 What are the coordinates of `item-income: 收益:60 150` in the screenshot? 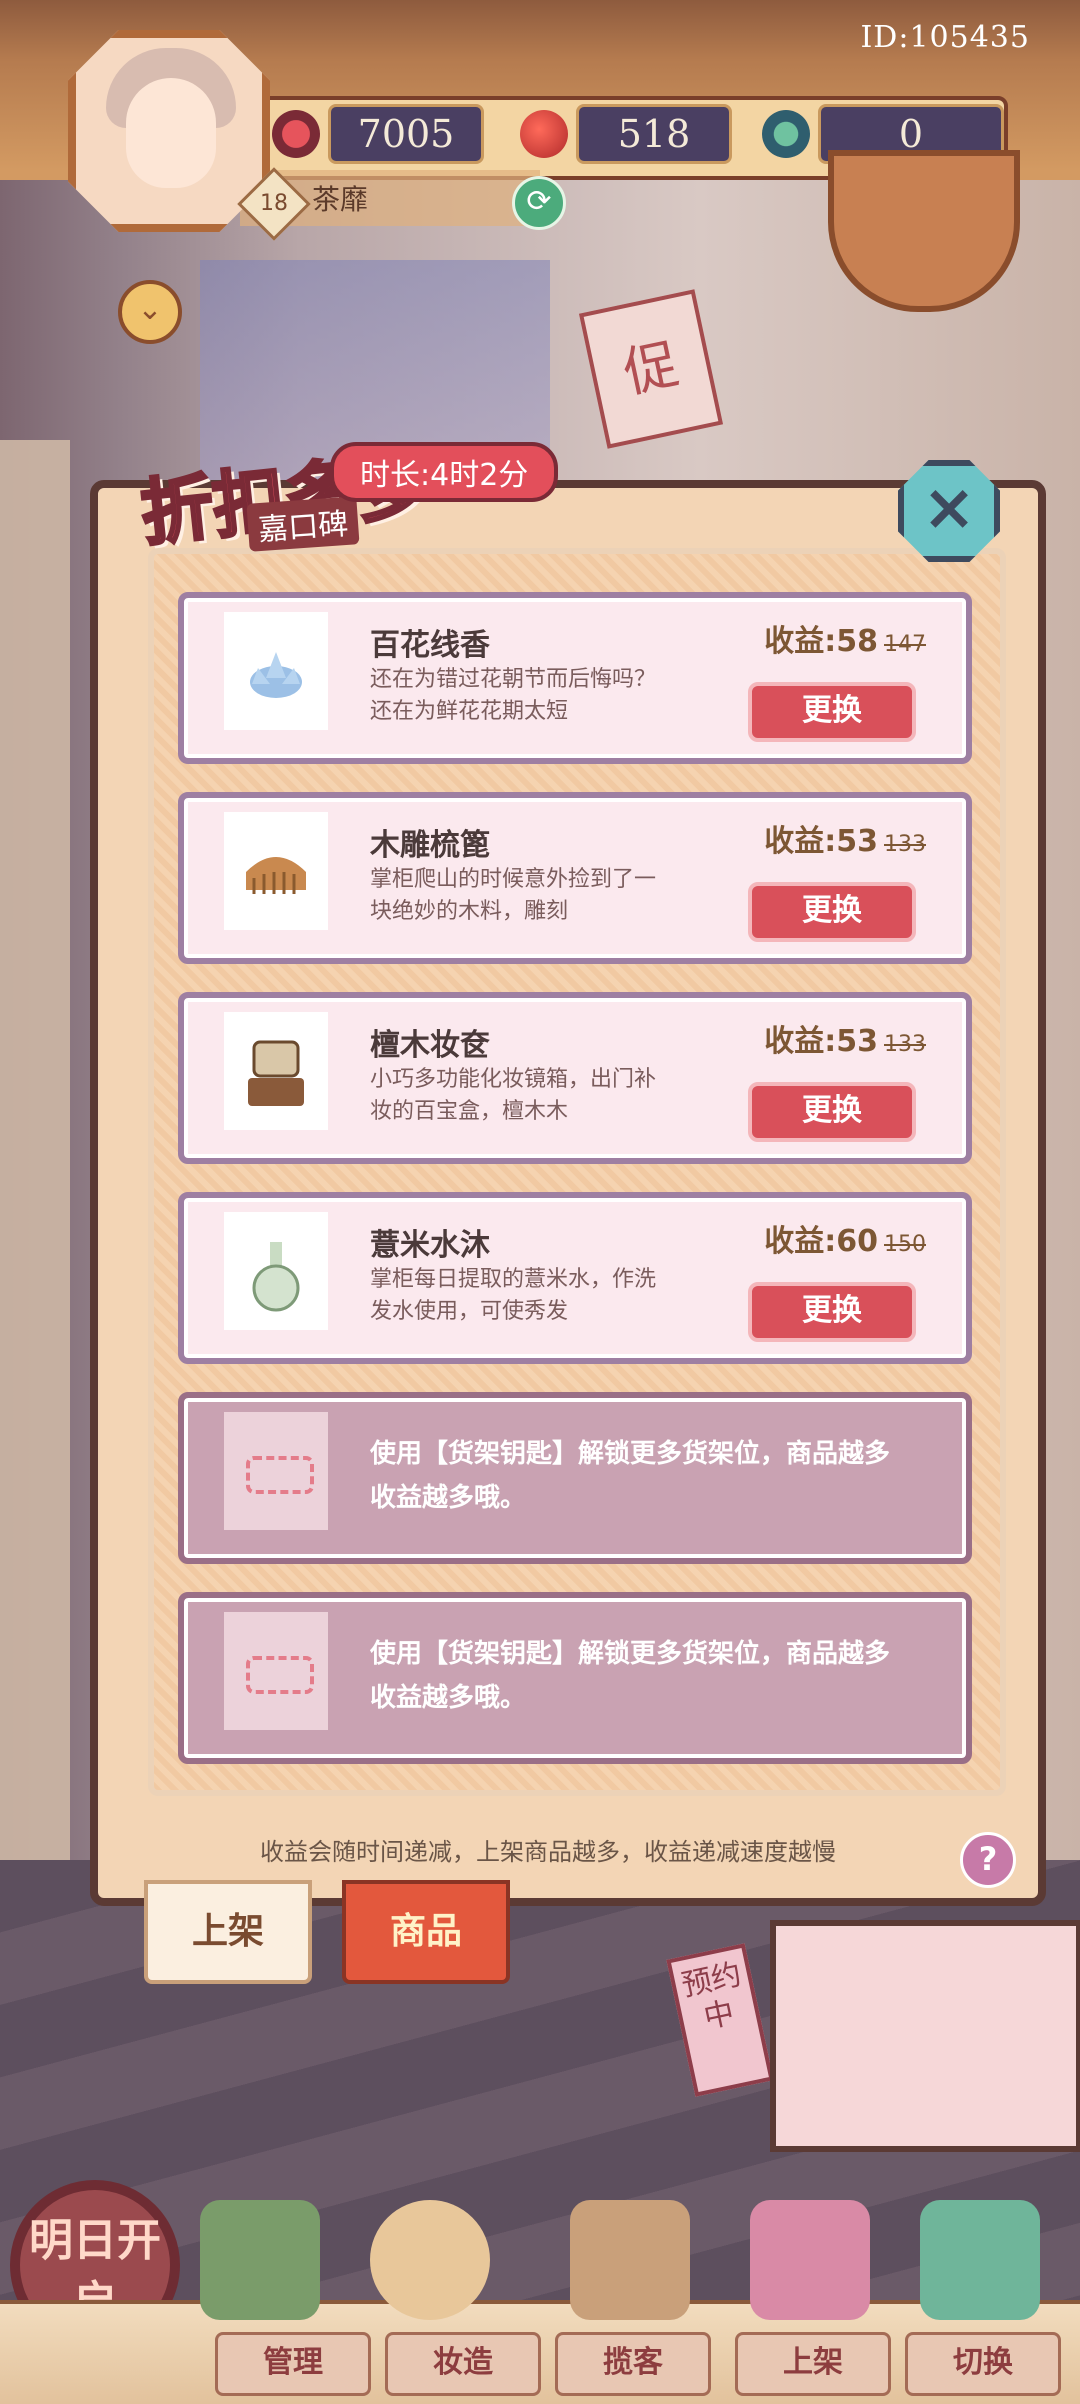 It's located at (845, 1238).